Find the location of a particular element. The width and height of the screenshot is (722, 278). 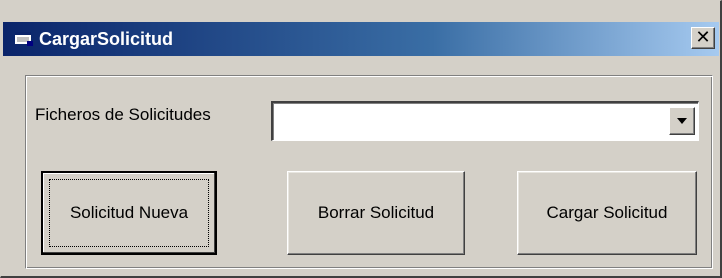

delete-request-button: Borrar Solicitud is located at coordinates (376, 213).